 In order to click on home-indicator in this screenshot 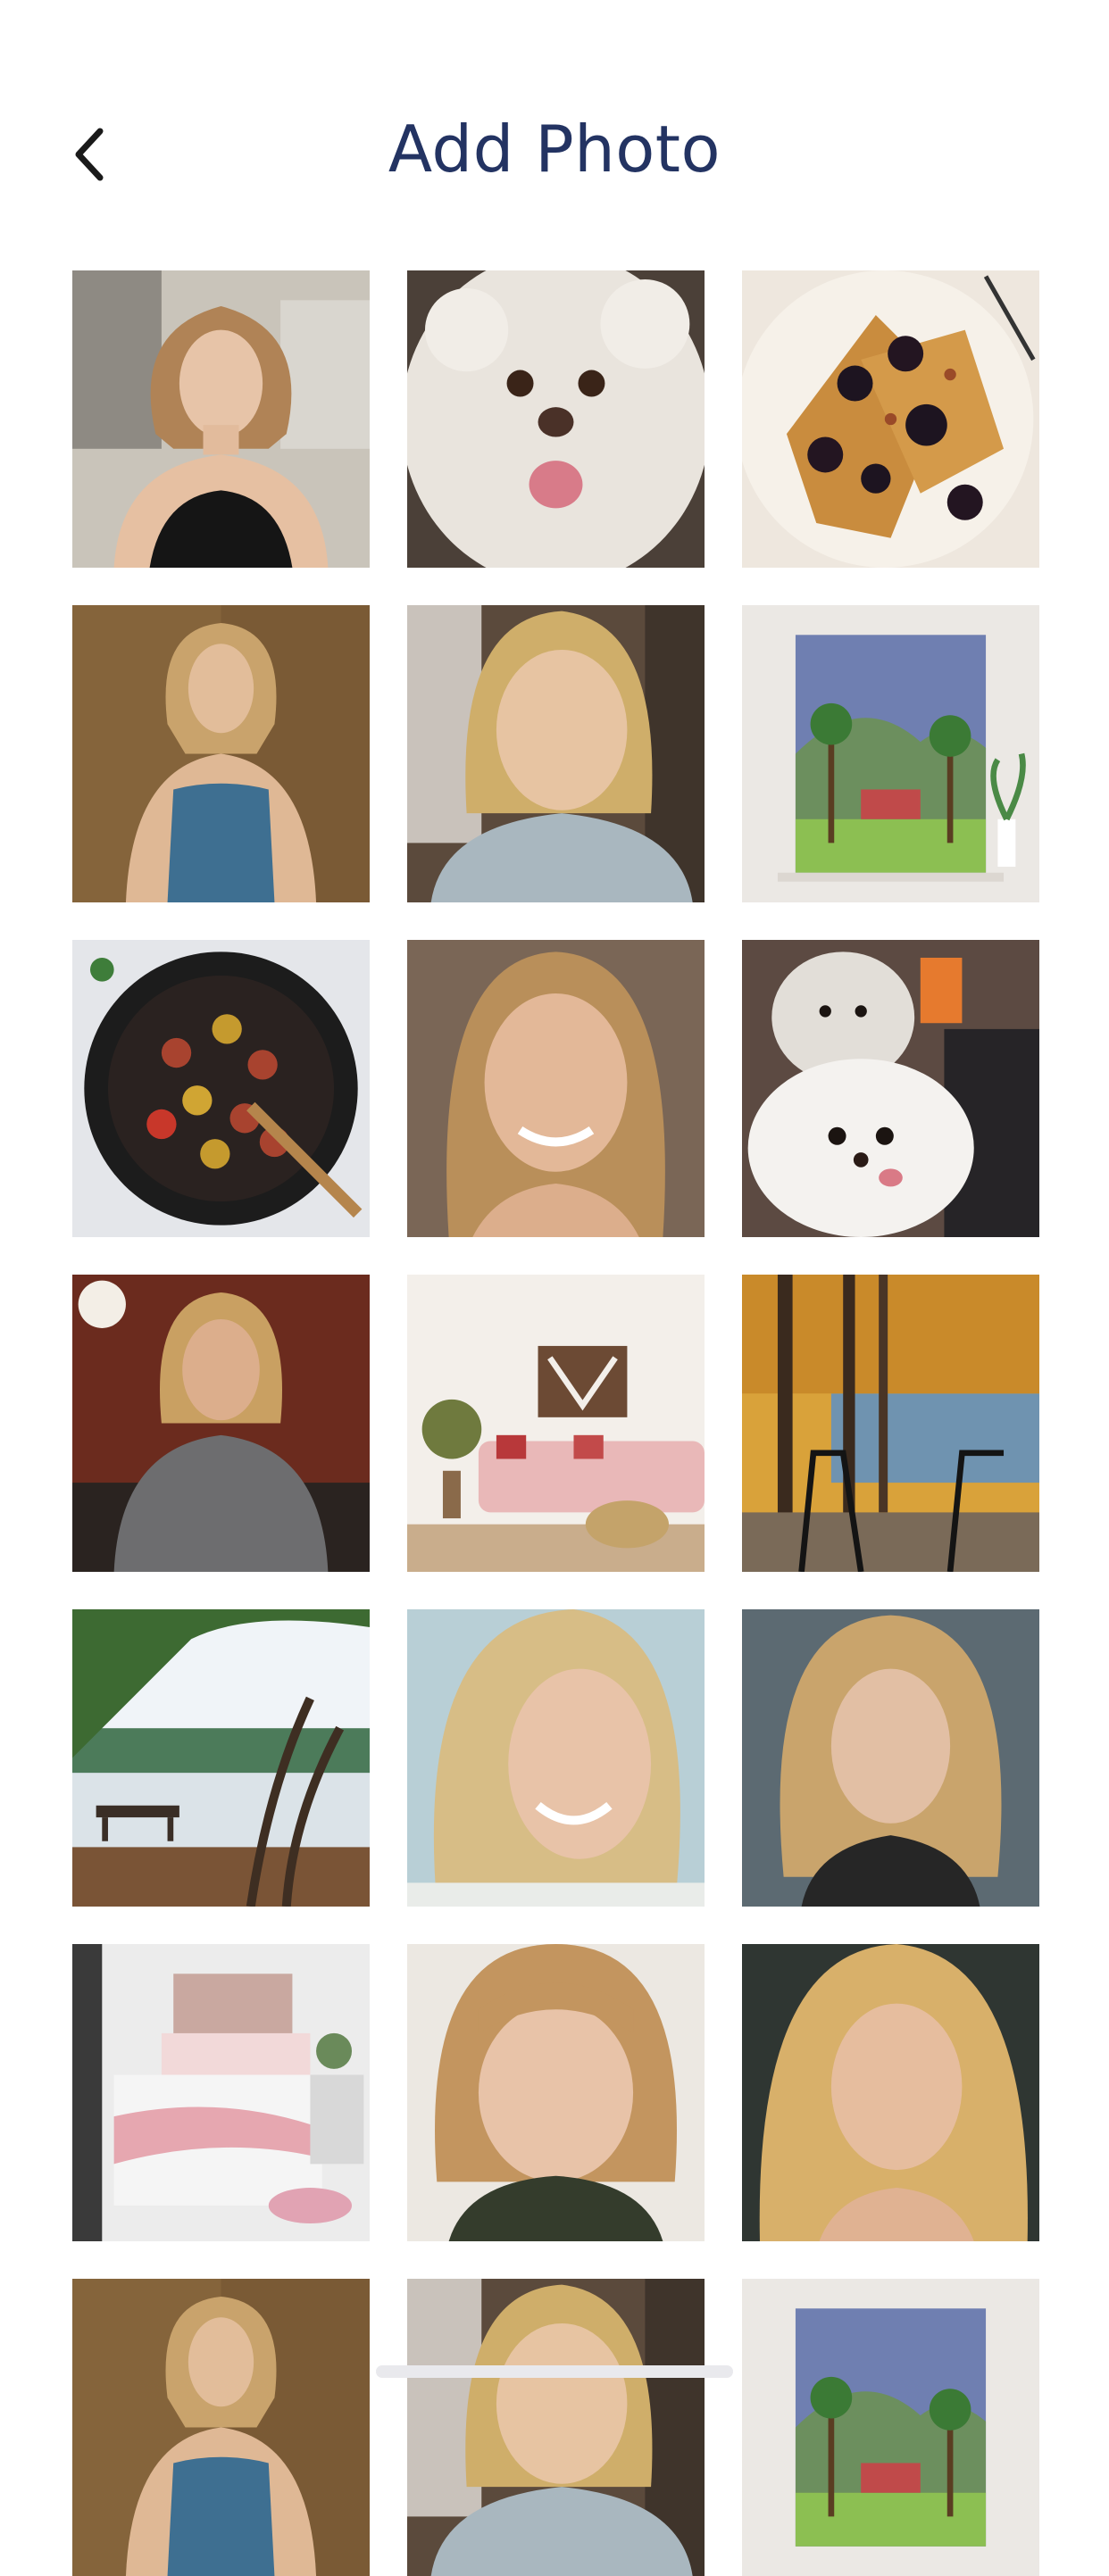, I will do `click(554, 2371)`.